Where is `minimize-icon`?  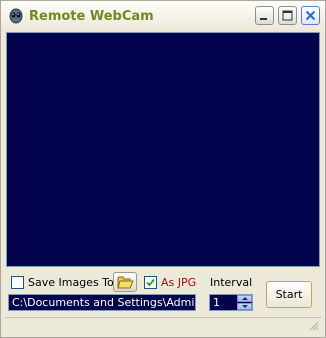 minimize-icon is located at coordinates (263, 19).